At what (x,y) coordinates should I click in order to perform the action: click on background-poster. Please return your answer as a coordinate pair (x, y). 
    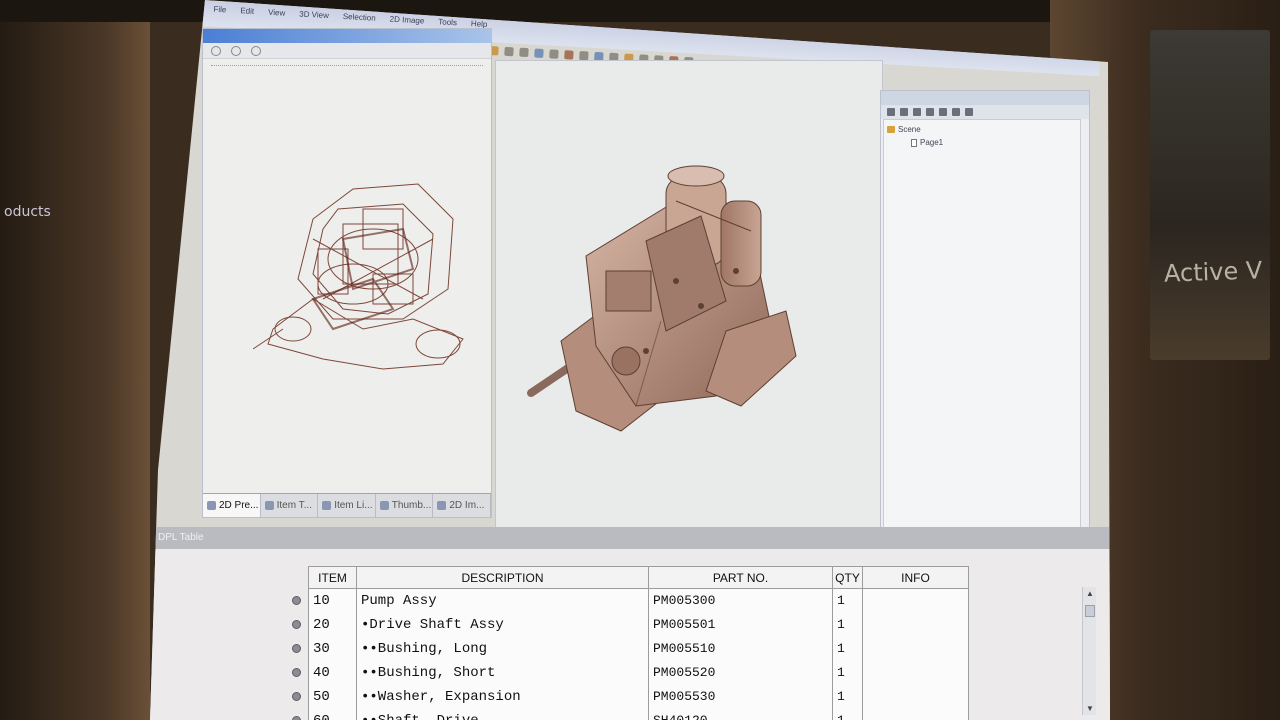
    Looking at the image, I should click on (1210, 195).